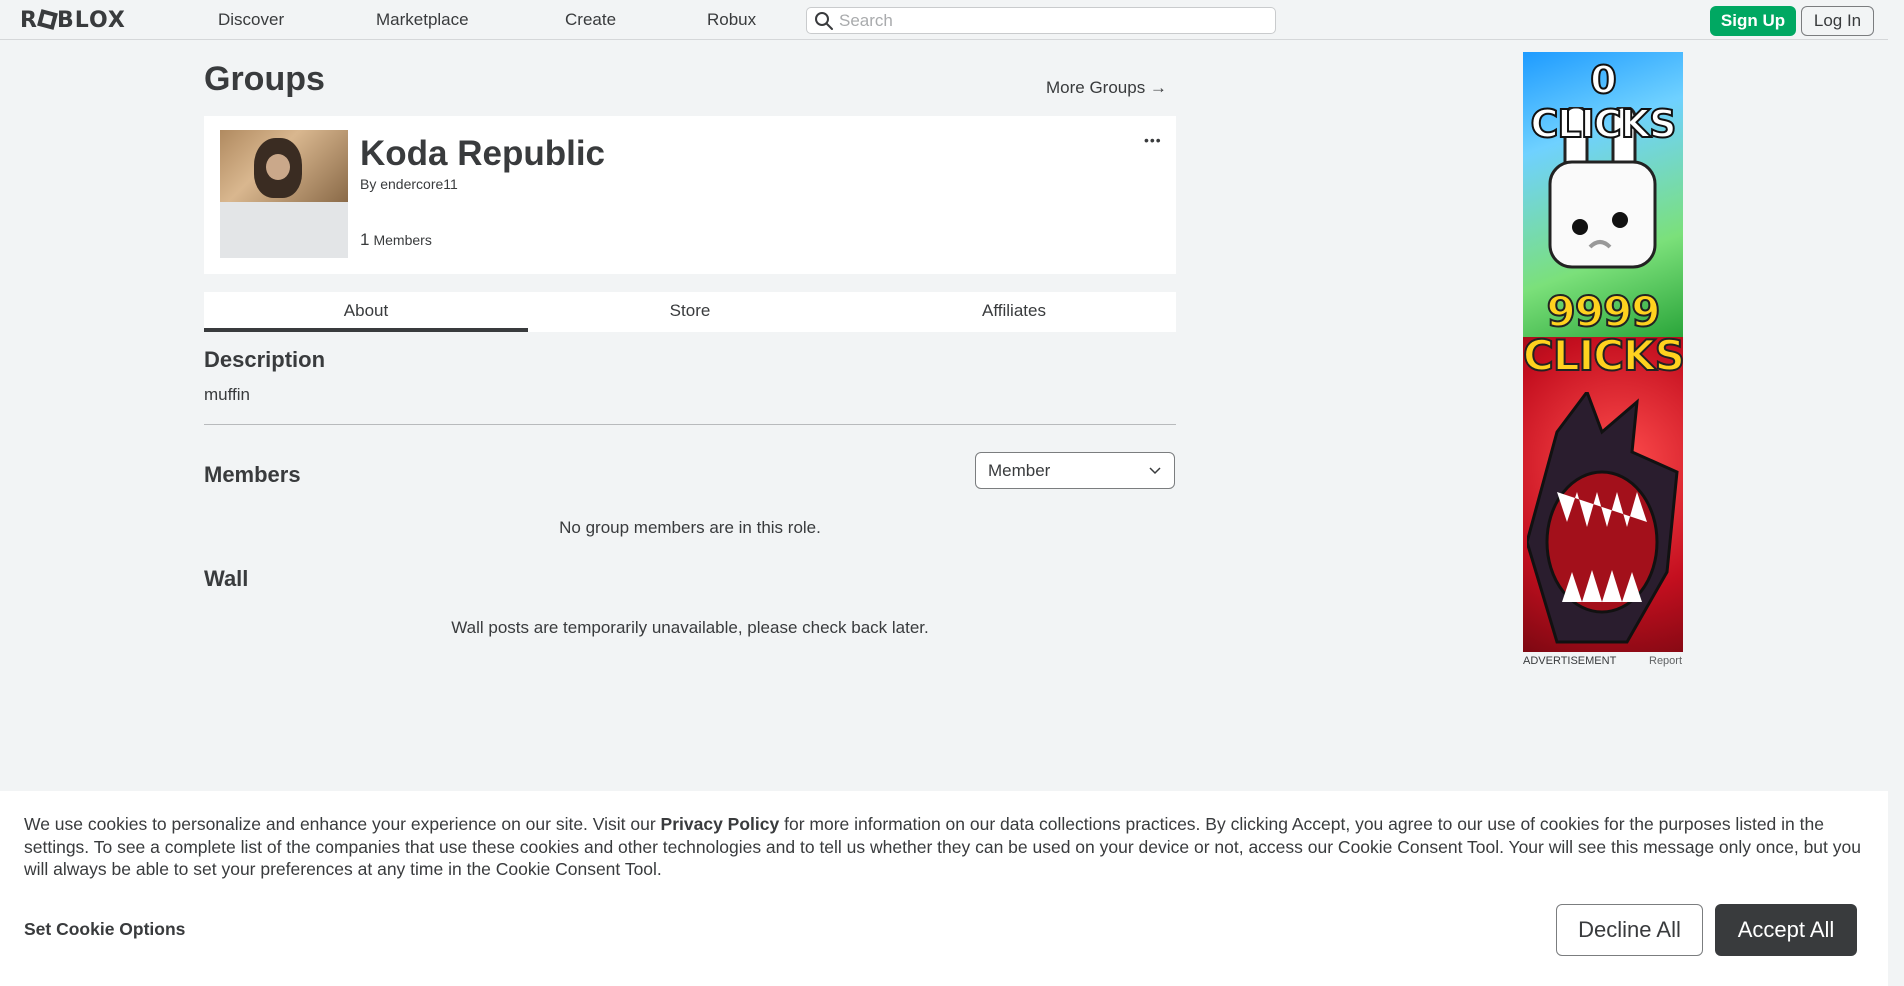 The image size is (1904, 986). Describe the element at coordinates (1019, 470) in the screenshot. I see `role-dropdown-value: Member` at that location.